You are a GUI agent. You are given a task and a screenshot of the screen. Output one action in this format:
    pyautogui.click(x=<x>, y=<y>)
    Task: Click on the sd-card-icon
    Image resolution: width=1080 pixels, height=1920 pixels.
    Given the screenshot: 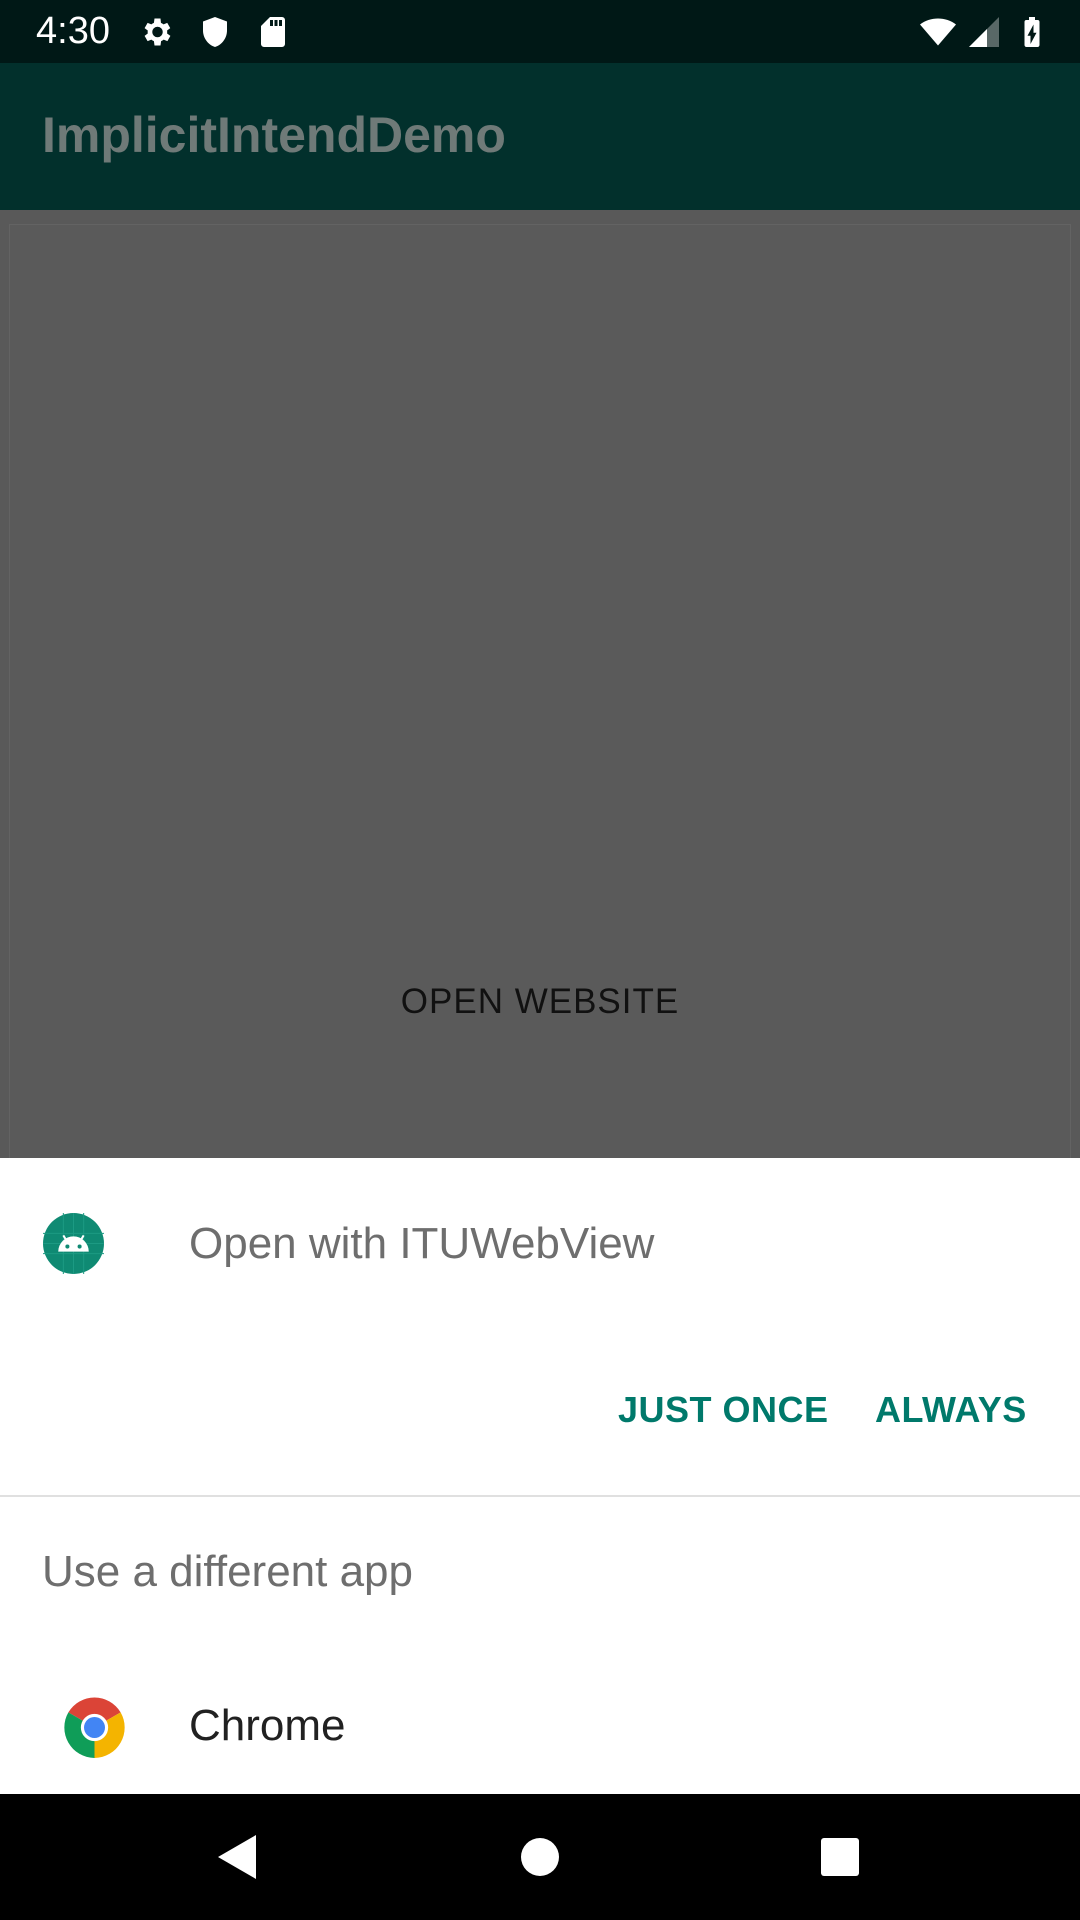 What is the action you would take?
    pyautogui.click(x=273, y=32)
    